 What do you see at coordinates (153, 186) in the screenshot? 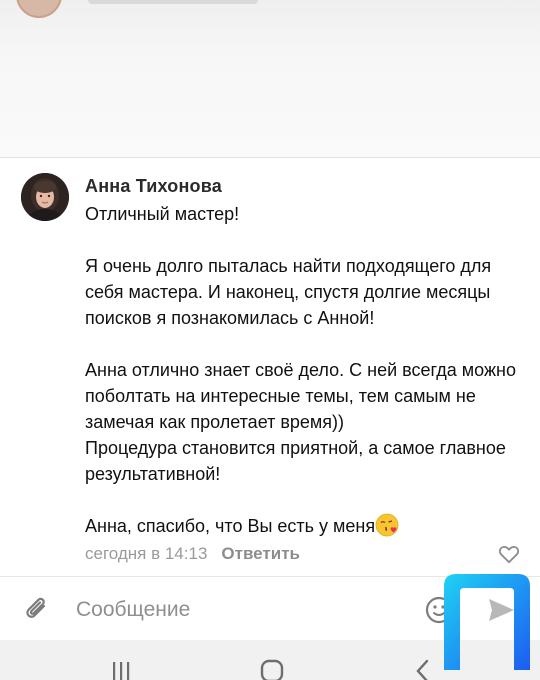
I see `comment-author: Анна Тихонова` at bounding box center [153, 186].